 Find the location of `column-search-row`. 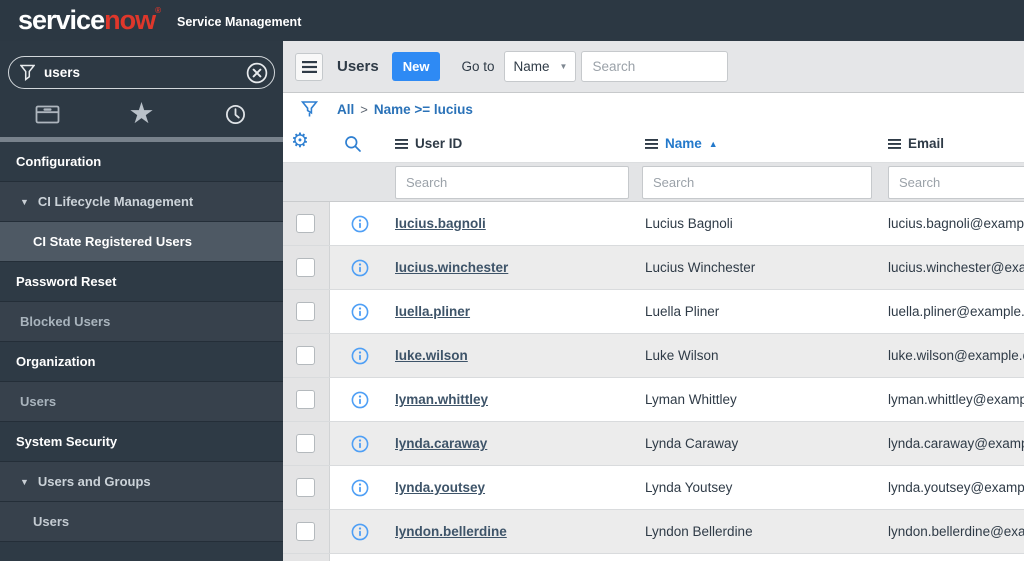

column-search-row is located at coordinates (653, 182).